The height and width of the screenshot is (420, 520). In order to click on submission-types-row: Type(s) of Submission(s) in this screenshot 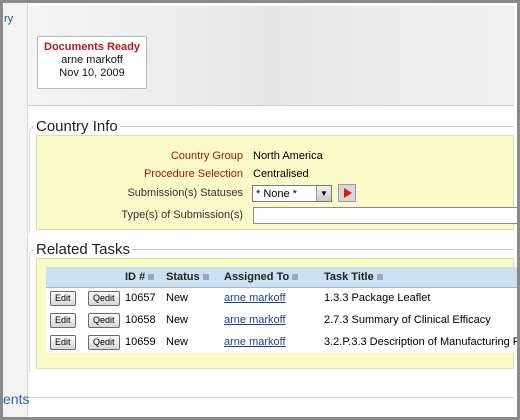, I will do `click(277, 215)`.